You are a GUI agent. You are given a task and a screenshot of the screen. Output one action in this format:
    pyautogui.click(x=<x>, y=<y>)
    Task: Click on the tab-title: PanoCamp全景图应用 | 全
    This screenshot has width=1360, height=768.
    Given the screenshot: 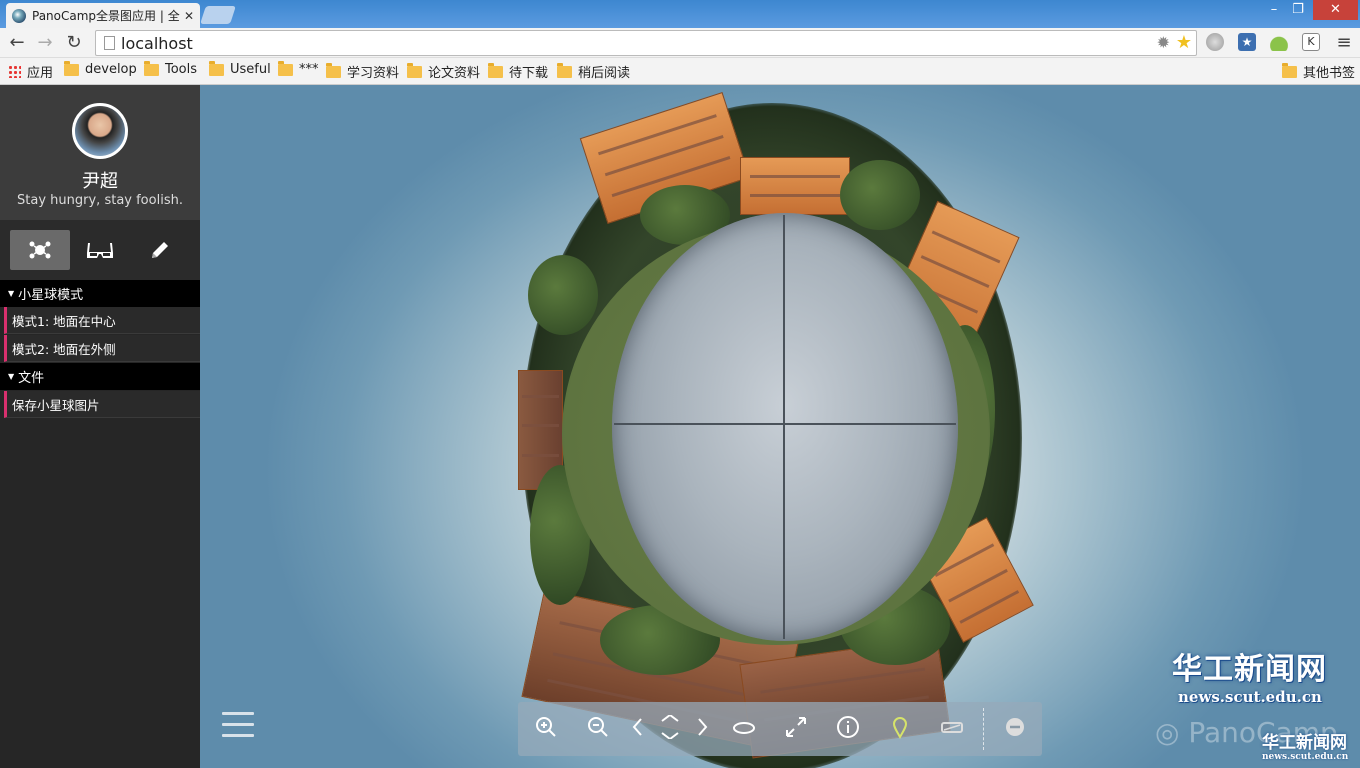 What is the action you would take?
    pyautogui.click(x=106, y=16)
    